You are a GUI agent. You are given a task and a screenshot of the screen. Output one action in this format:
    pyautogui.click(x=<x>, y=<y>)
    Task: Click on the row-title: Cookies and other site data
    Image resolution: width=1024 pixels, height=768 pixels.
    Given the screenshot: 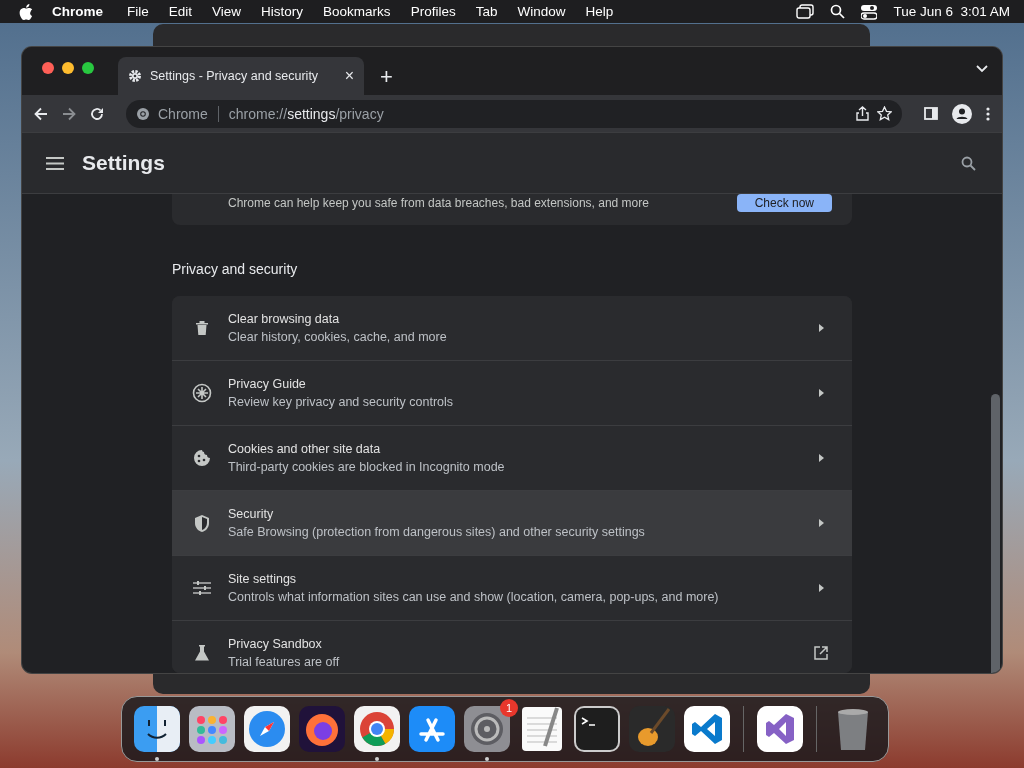 What is the action you would take?
    pyautogui.click(x=305, y=449)
    